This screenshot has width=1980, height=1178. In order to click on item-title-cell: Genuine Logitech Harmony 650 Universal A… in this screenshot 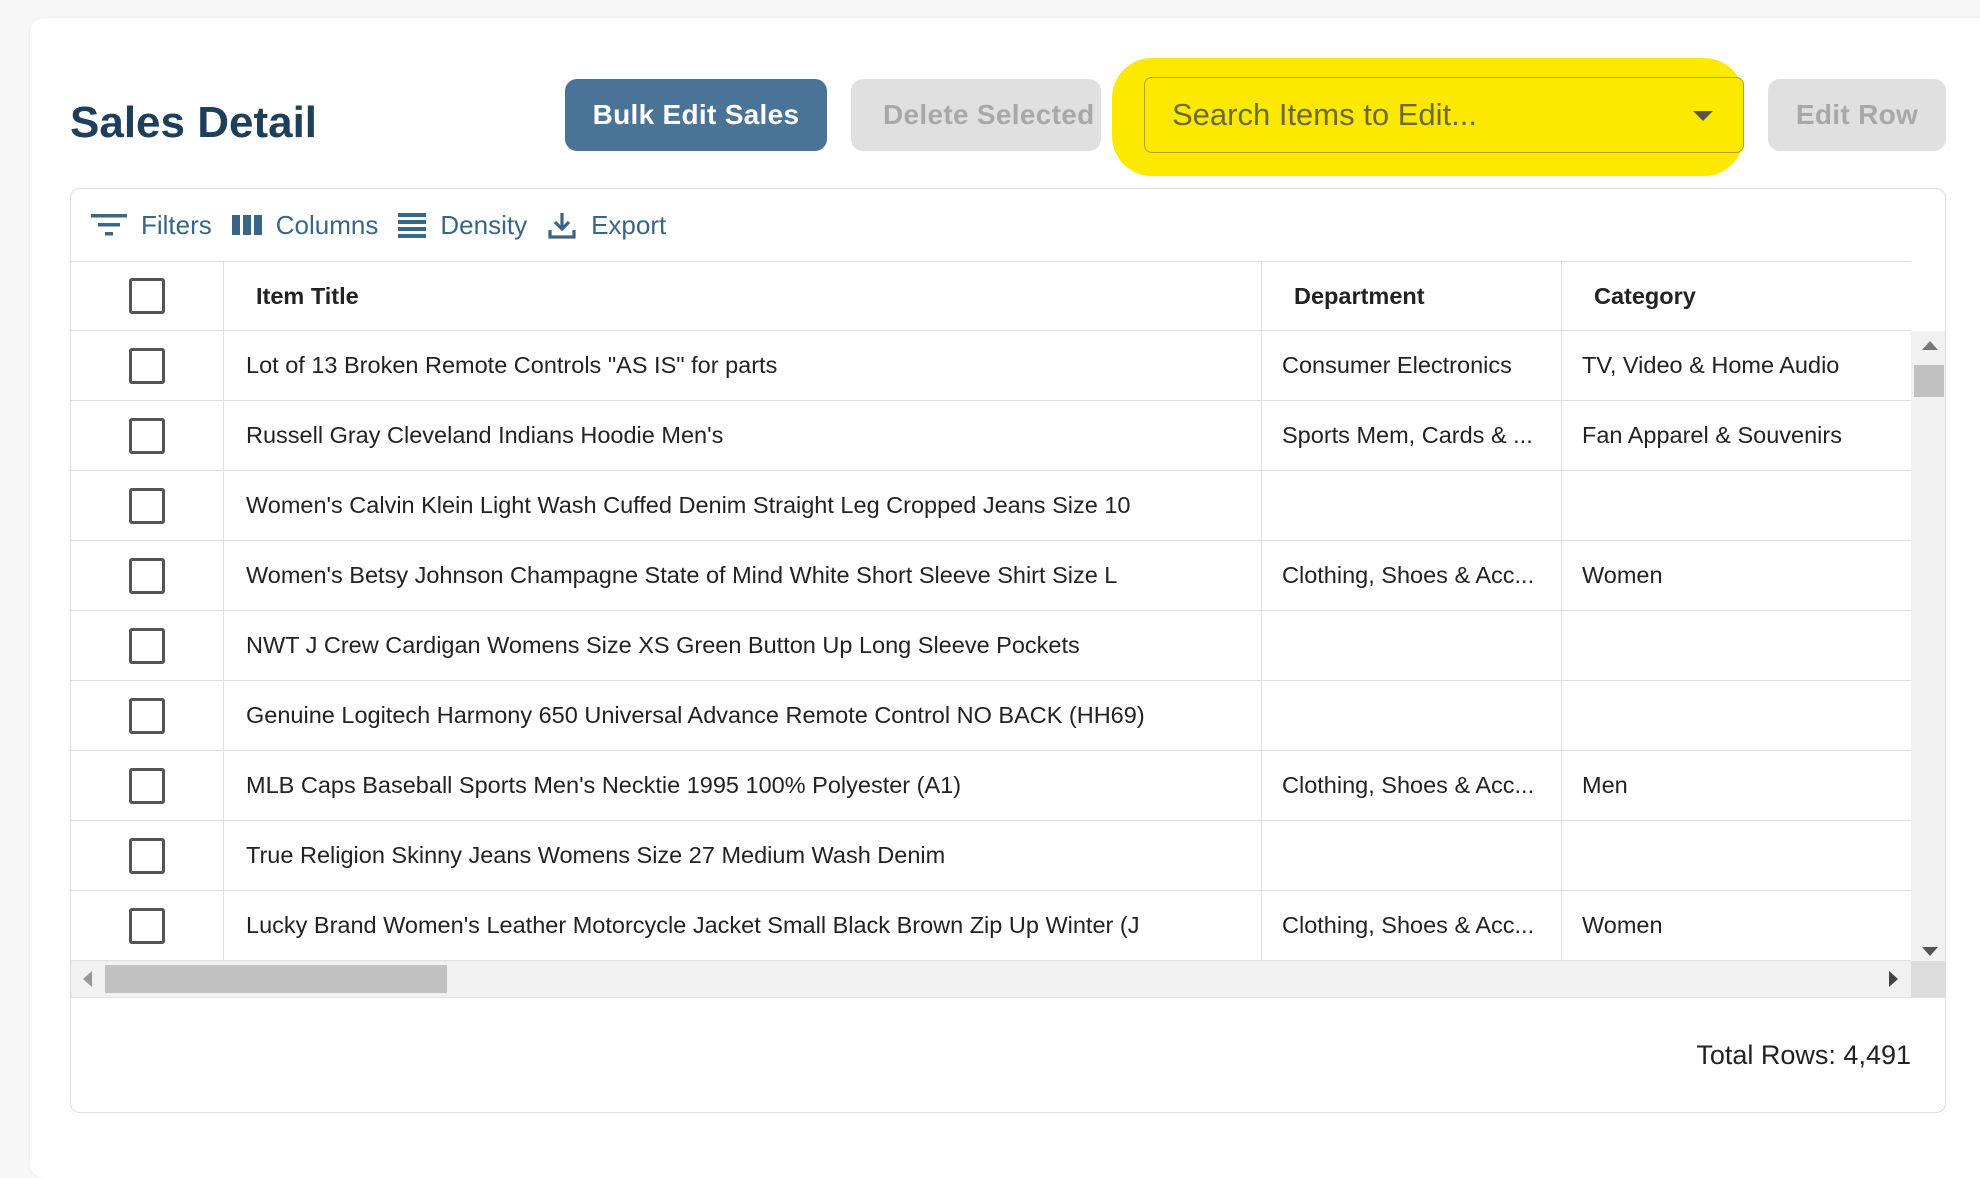, I will do `click(742, 715)`.